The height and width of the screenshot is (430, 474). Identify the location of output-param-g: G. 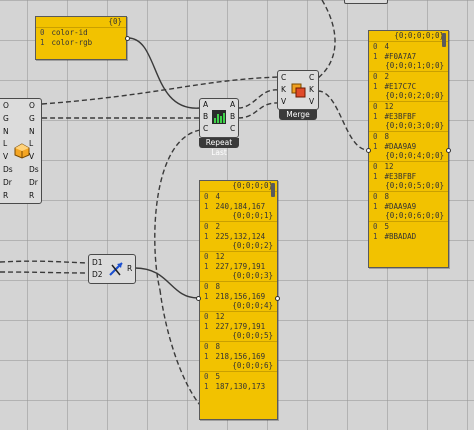
(32, 118).